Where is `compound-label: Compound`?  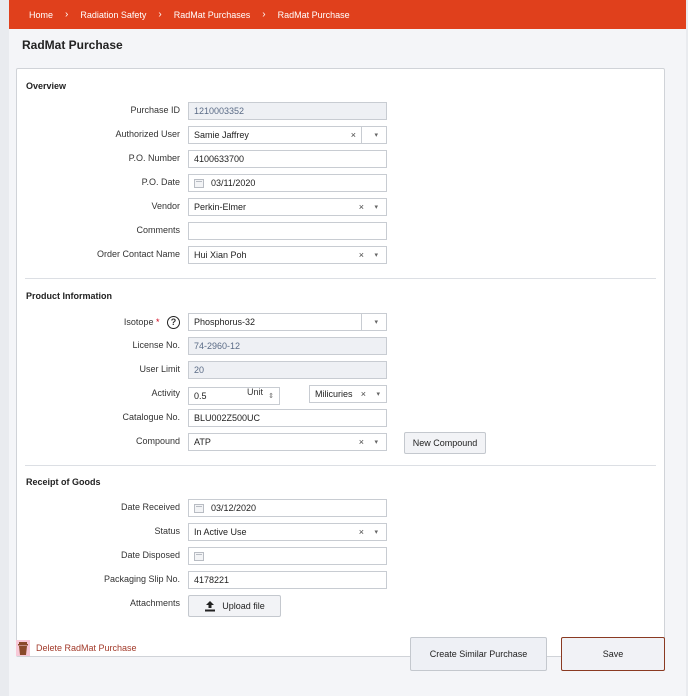
compound-label: Compound is located at coordinates (157, 441).